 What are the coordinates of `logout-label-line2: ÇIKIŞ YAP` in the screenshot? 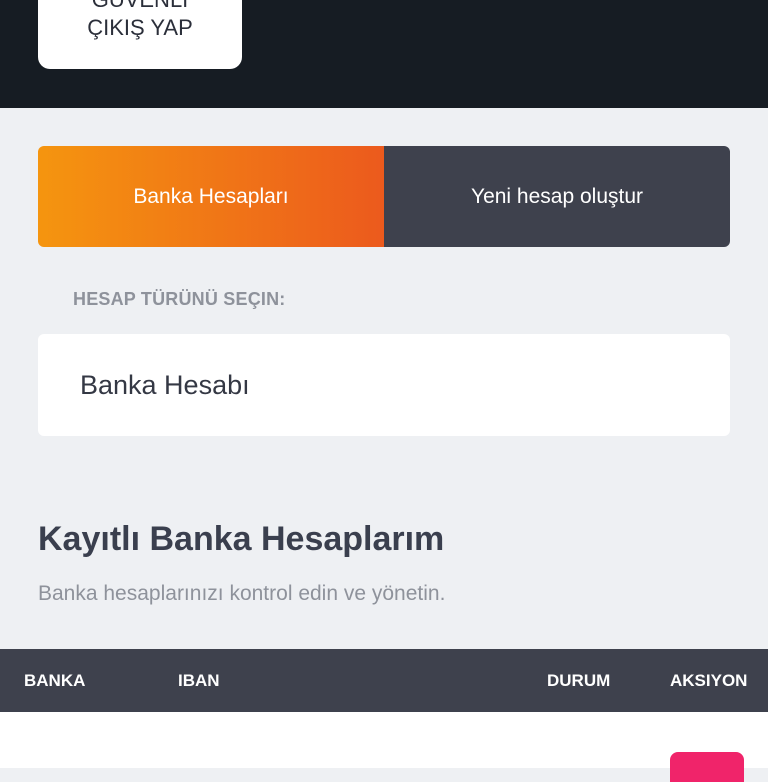 It's located at (140, 27).